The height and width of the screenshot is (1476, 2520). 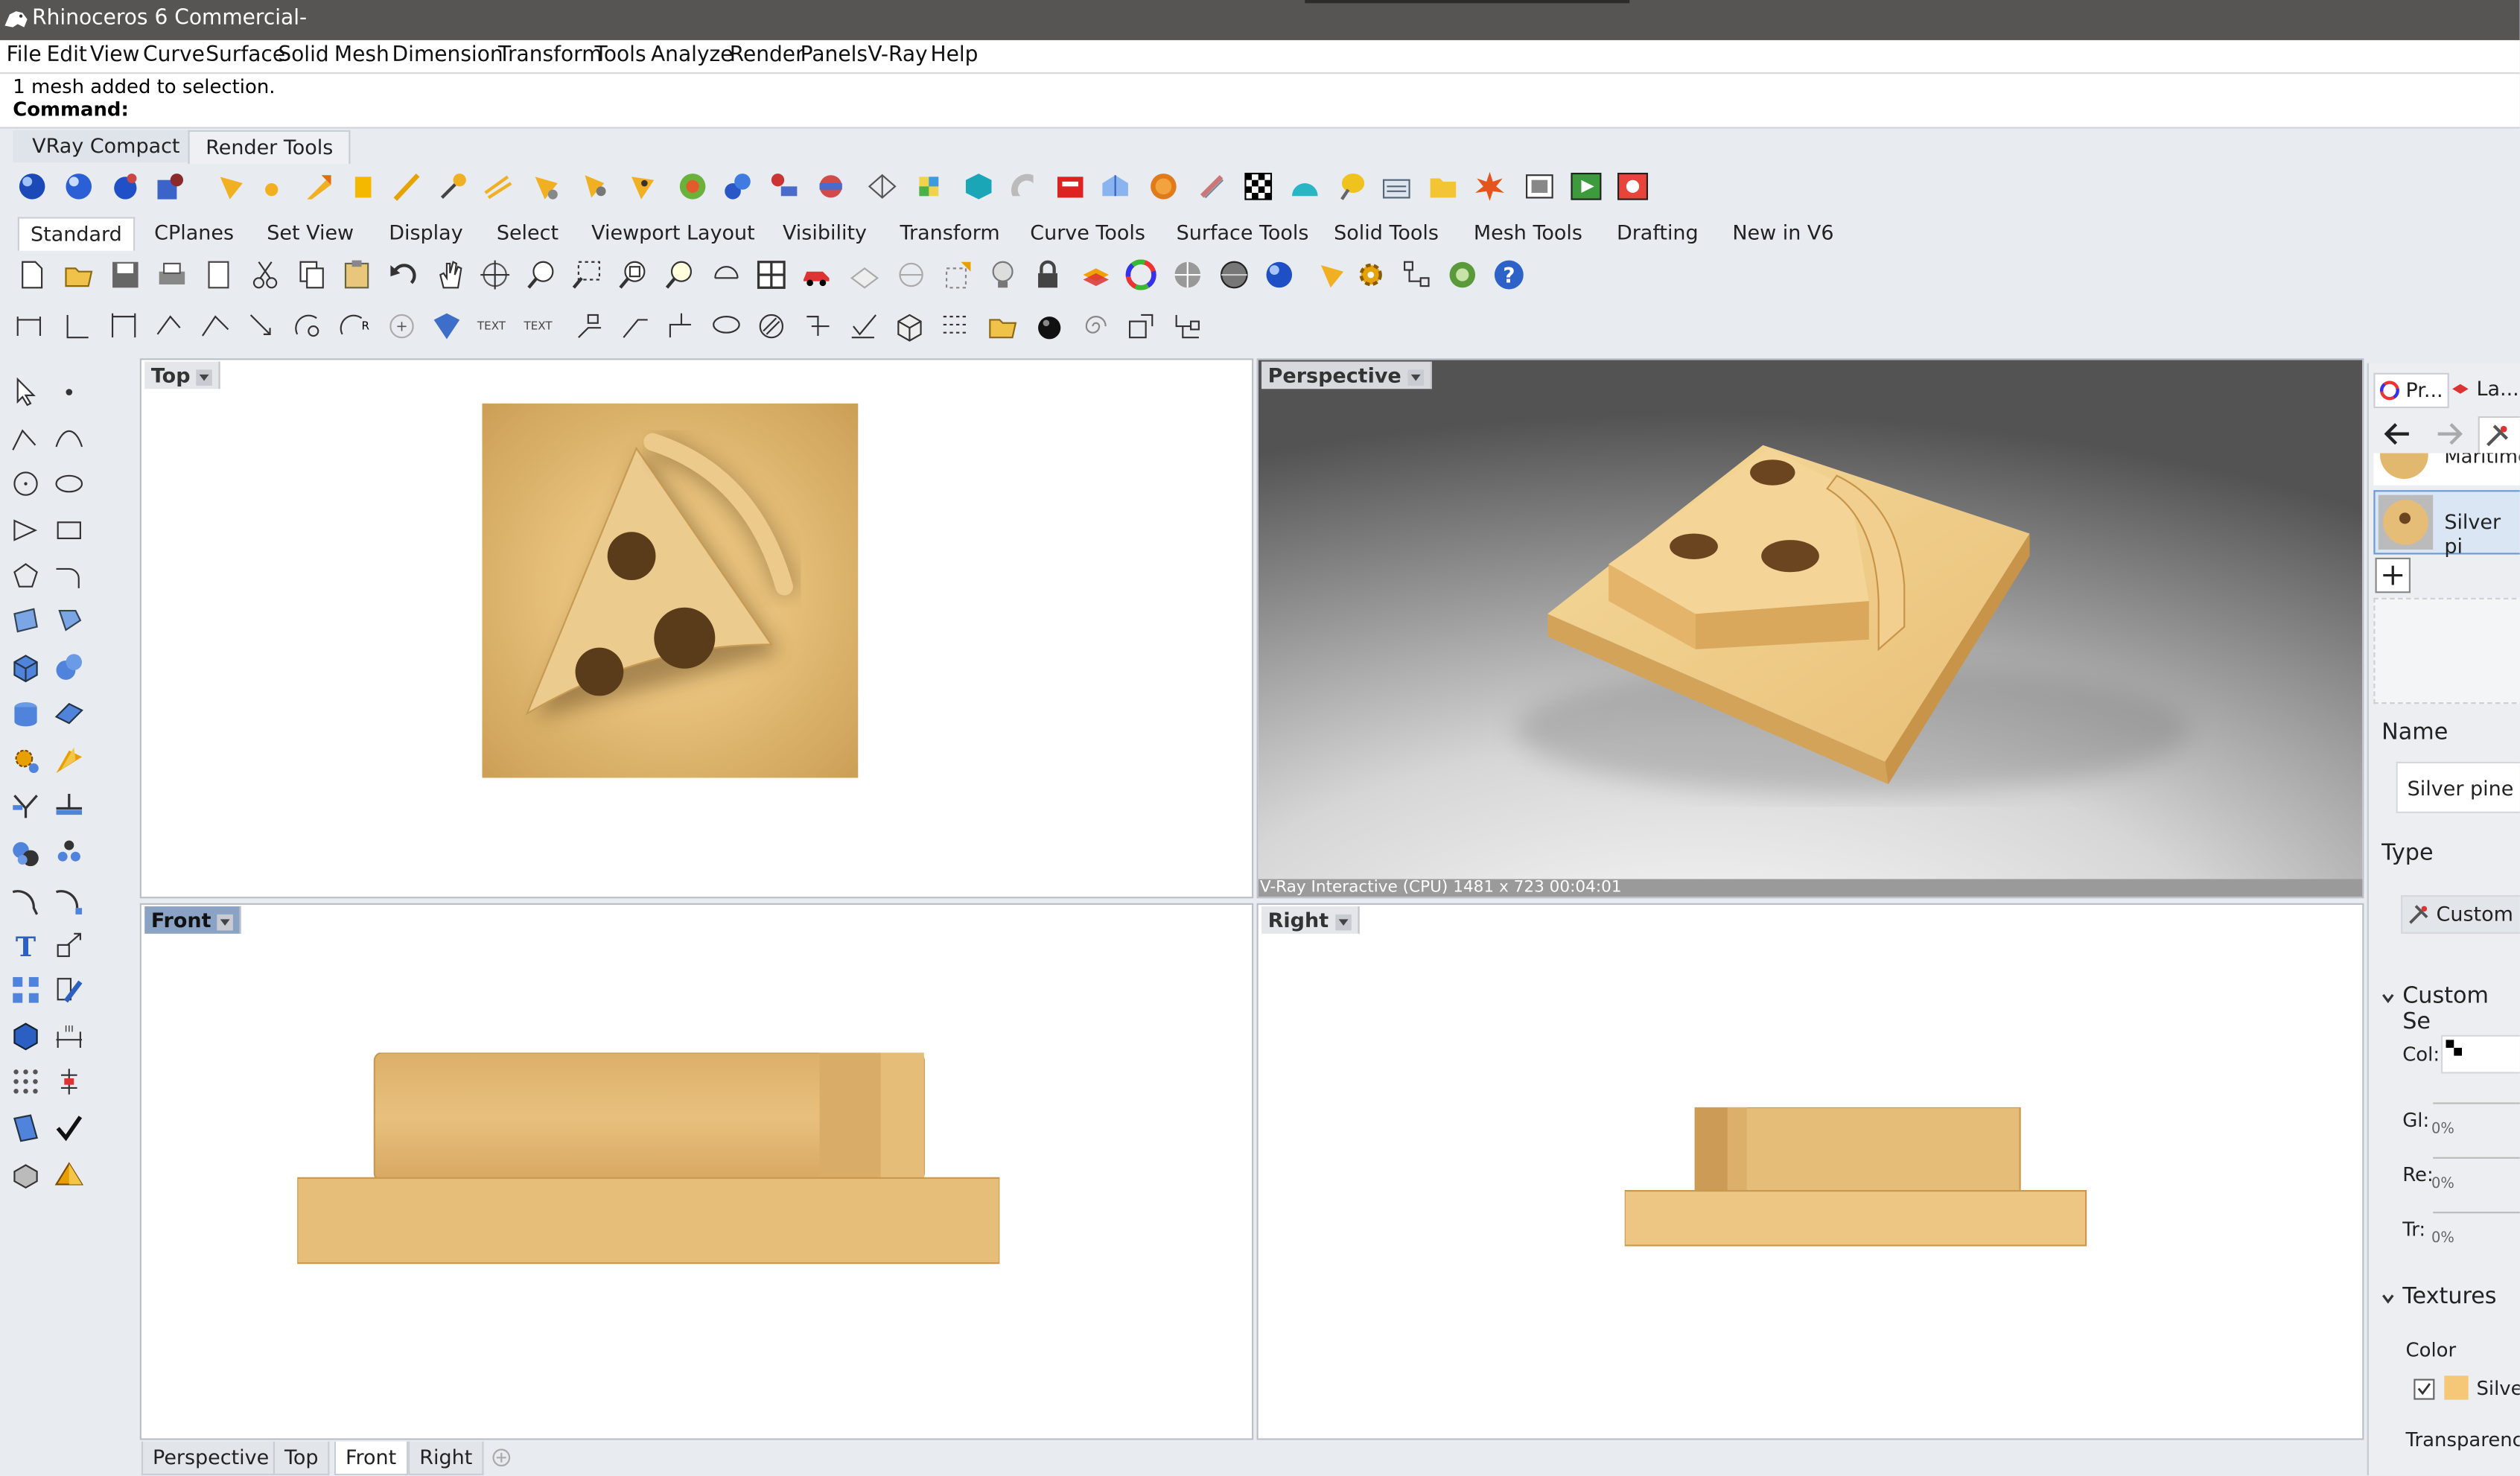 I want to click on tab-set-view: Set View, so click(x=310, y=233).